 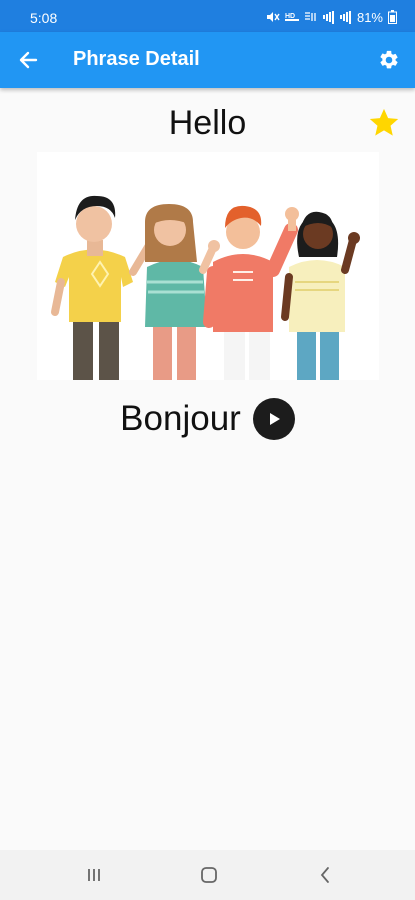 I want to click on status-bar: 5:08 HD 81%, so click(x=207, y=16).